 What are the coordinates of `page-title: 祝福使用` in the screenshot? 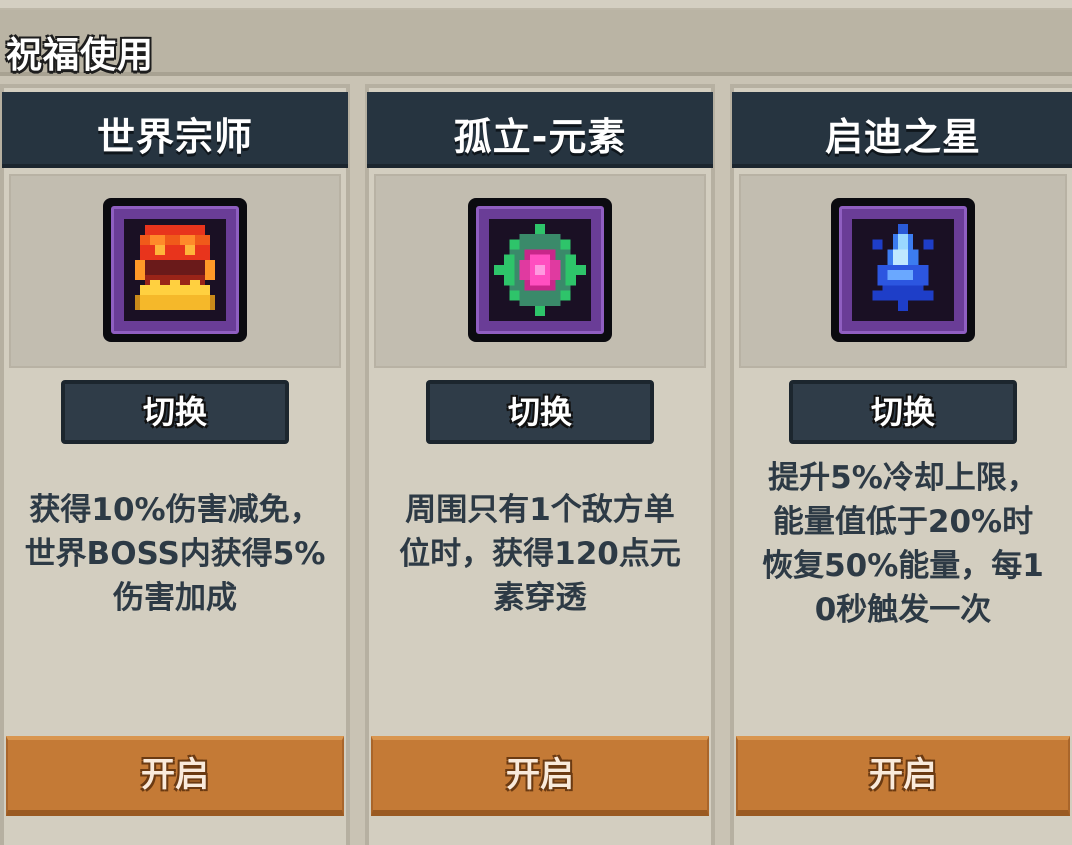 It's located at (80, 55).